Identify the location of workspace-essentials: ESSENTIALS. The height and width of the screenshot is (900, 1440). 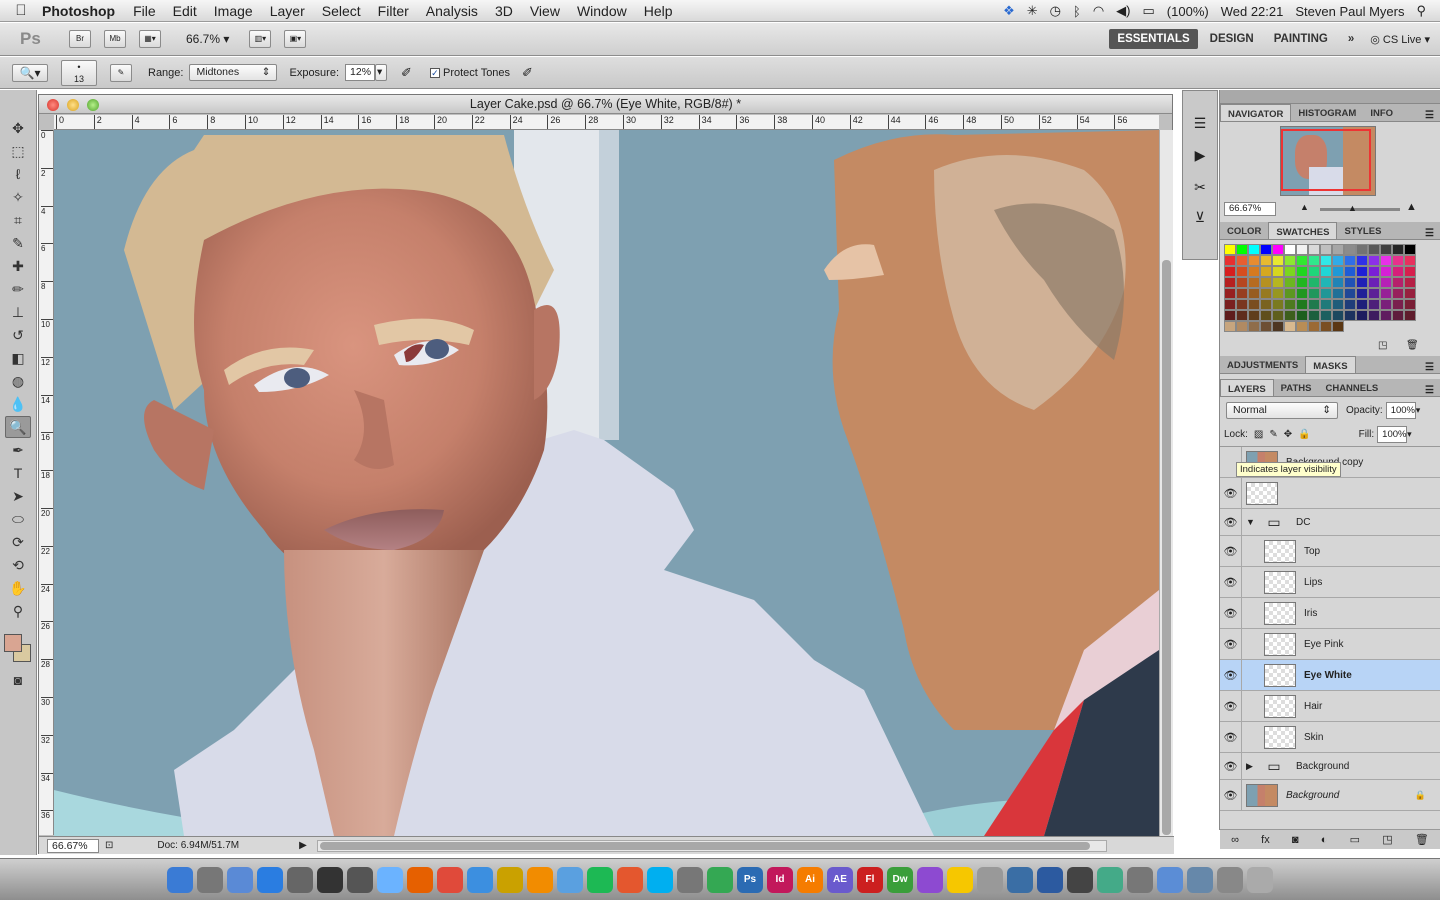
(1153, 39).